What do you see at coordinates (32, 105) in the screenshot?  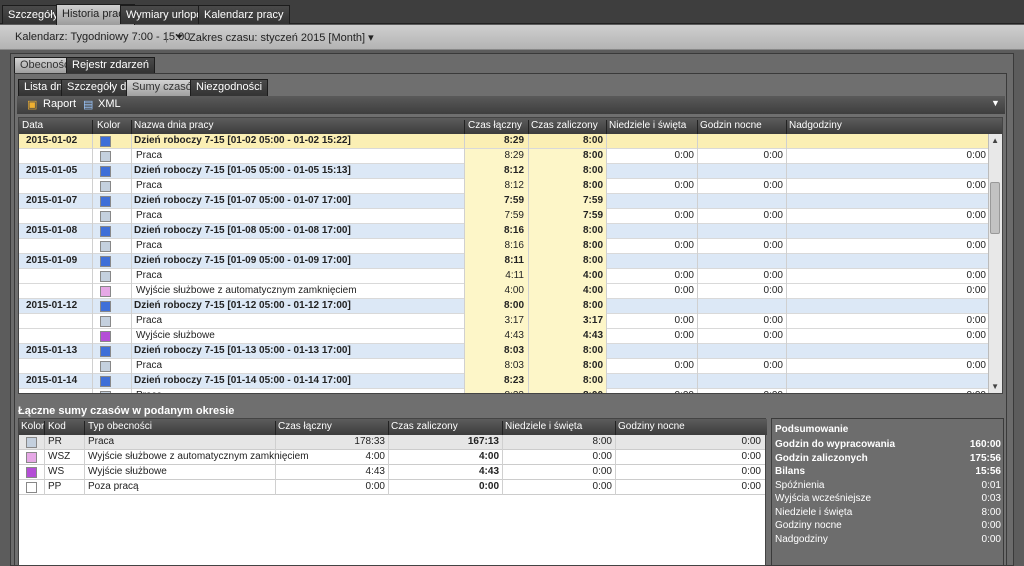 I see `report-icon: ▣` at bounding box center [32, 105].